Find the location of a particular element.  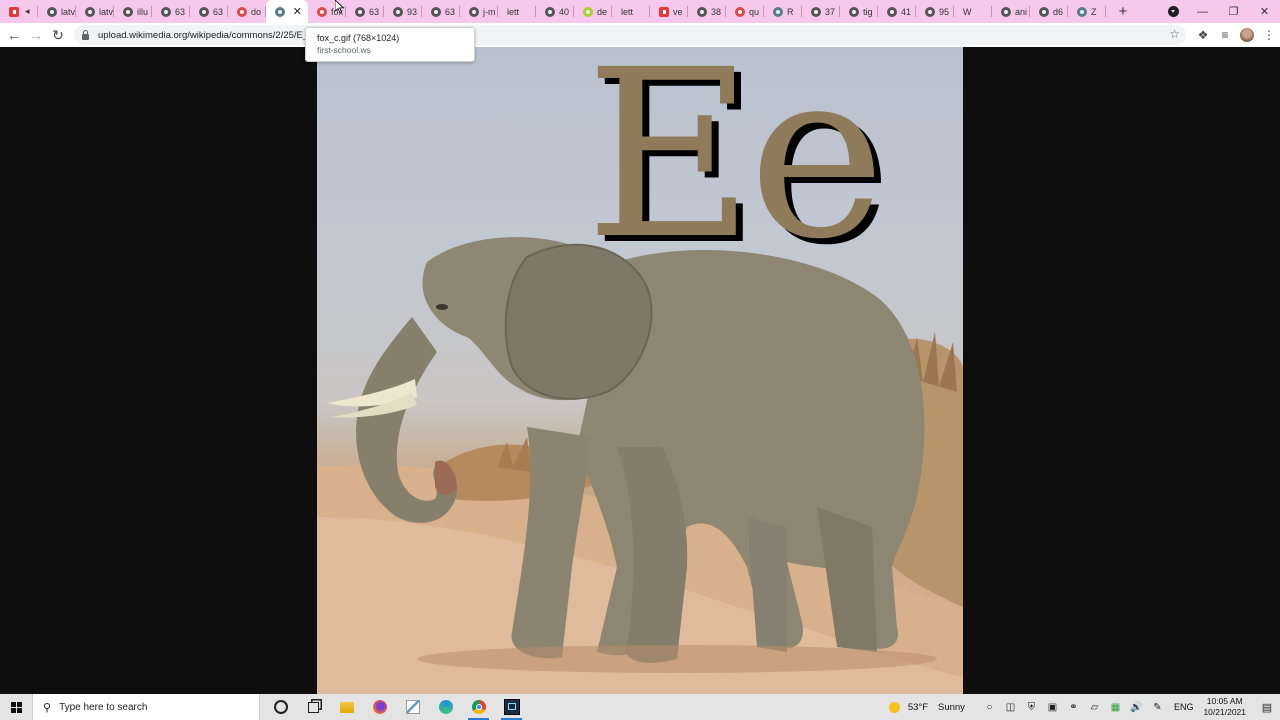

reload-icon: ↻ is located at coordinates (58, 35).